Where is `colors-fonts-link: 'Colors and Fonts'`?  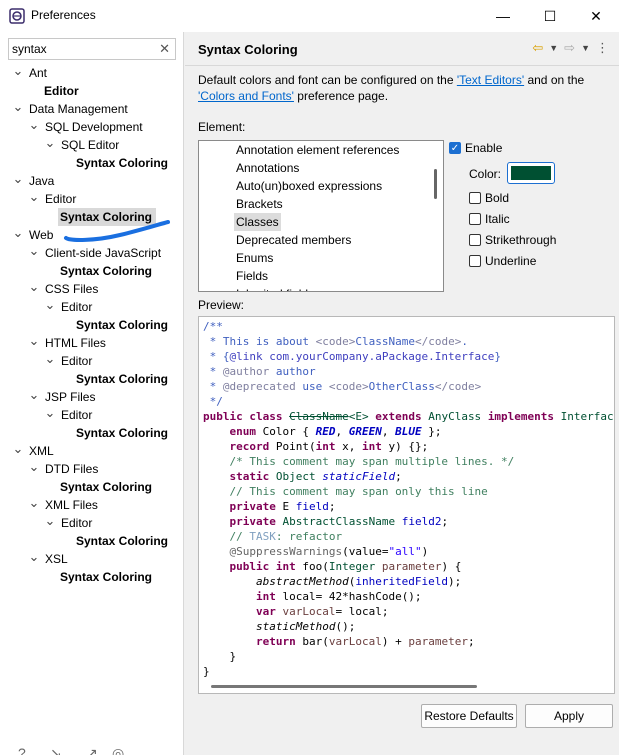
colors-fonts-link: 'Colors and Fonts' is located at coordinates (246, 96).